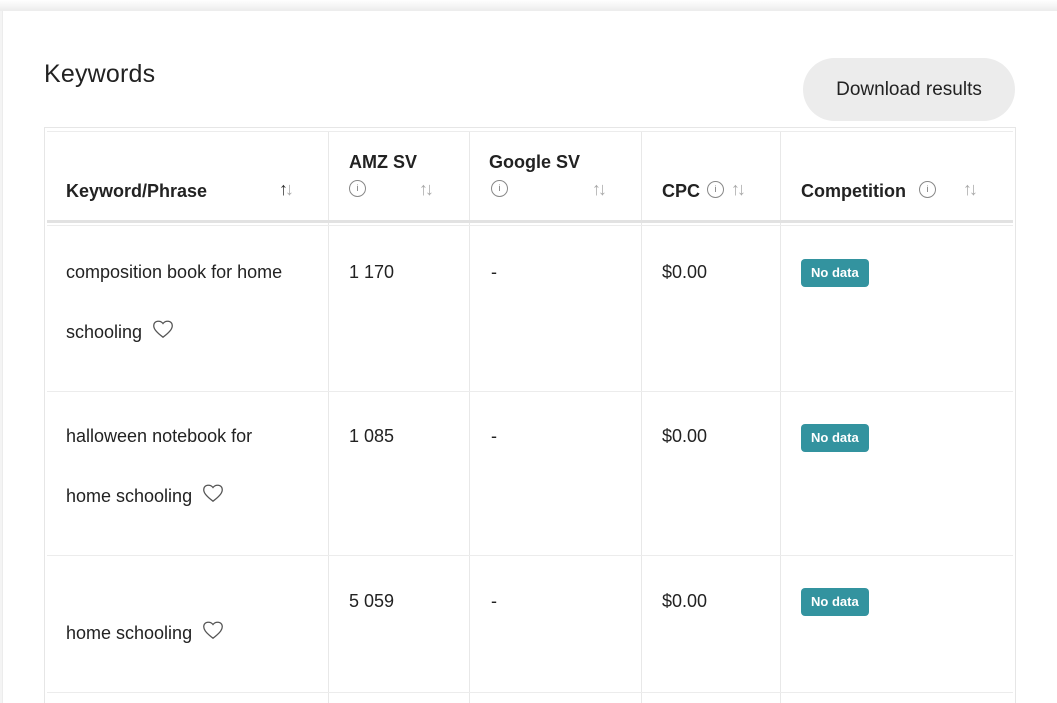 Image resolution: width=1057 pixels, height=703 pixels. I want to click on keyword-cell: home schooling, so click(191, 633).